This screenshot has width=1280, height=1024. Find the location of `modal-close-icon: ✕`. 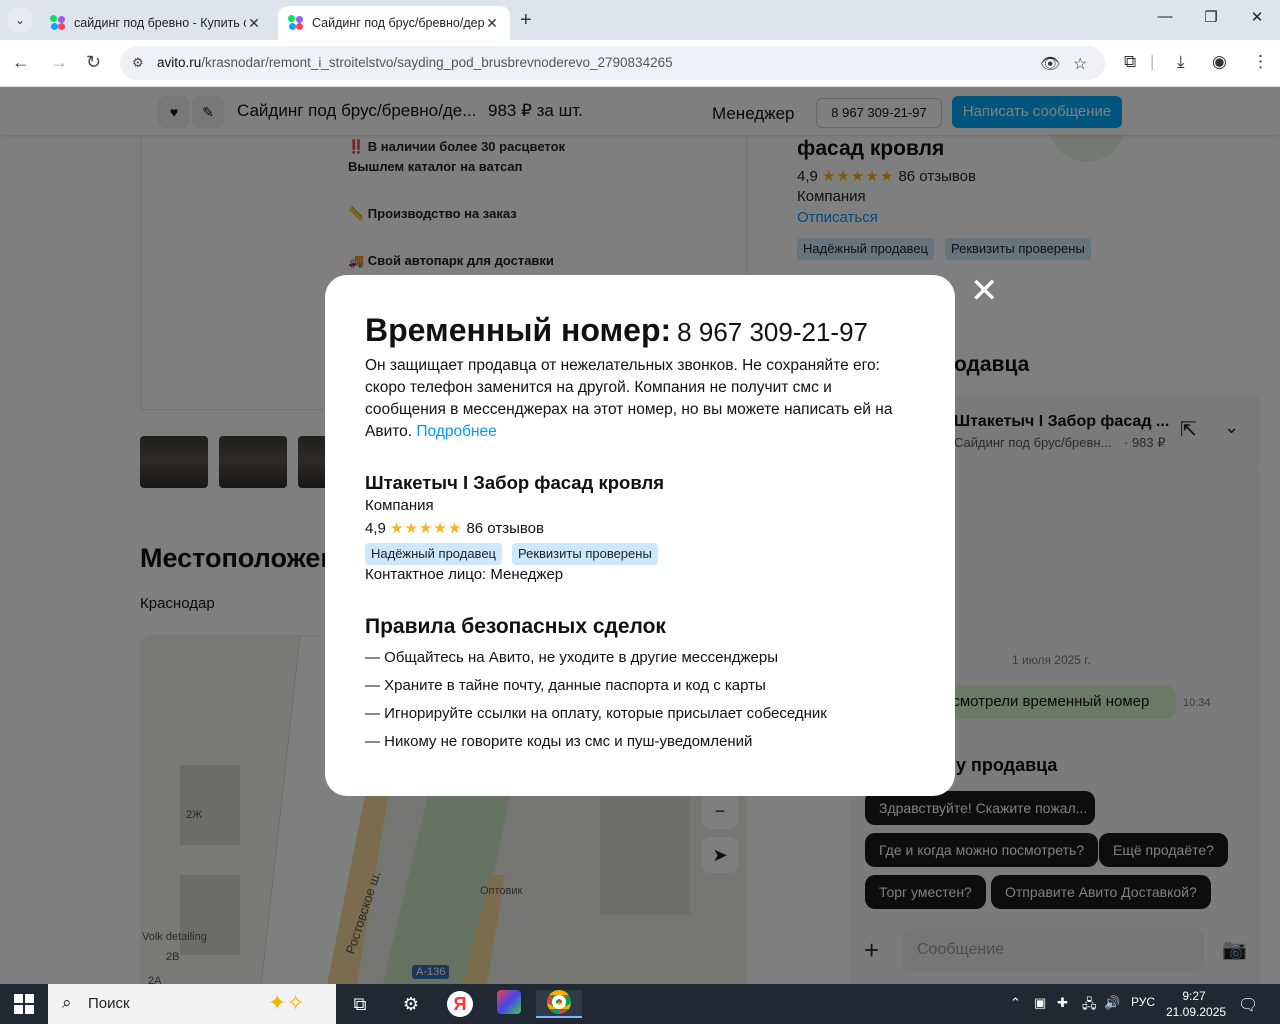

modal-close-icon: ✕ is located at coordinates (984, 291).